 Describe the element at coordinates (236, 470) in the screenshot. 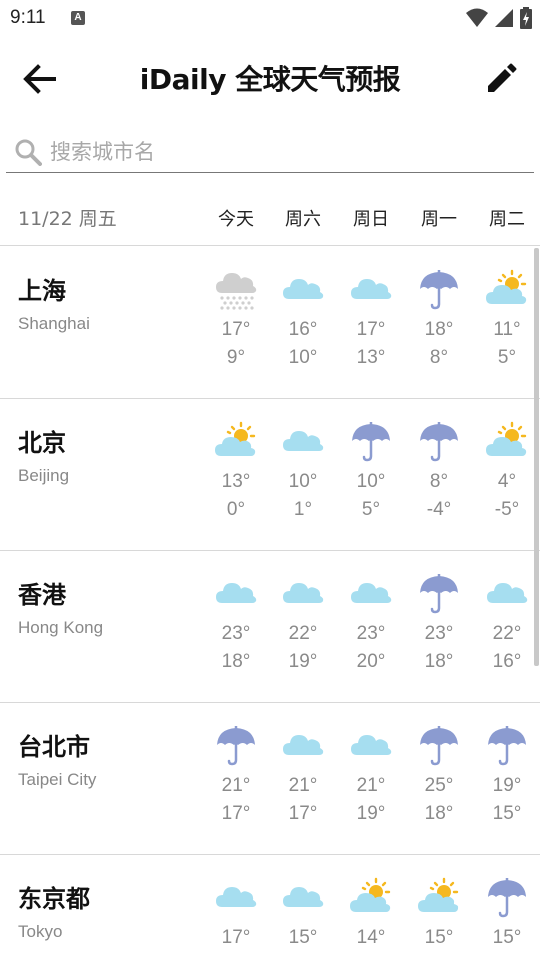

I see `forecast-day: 13° 0°` at that location.